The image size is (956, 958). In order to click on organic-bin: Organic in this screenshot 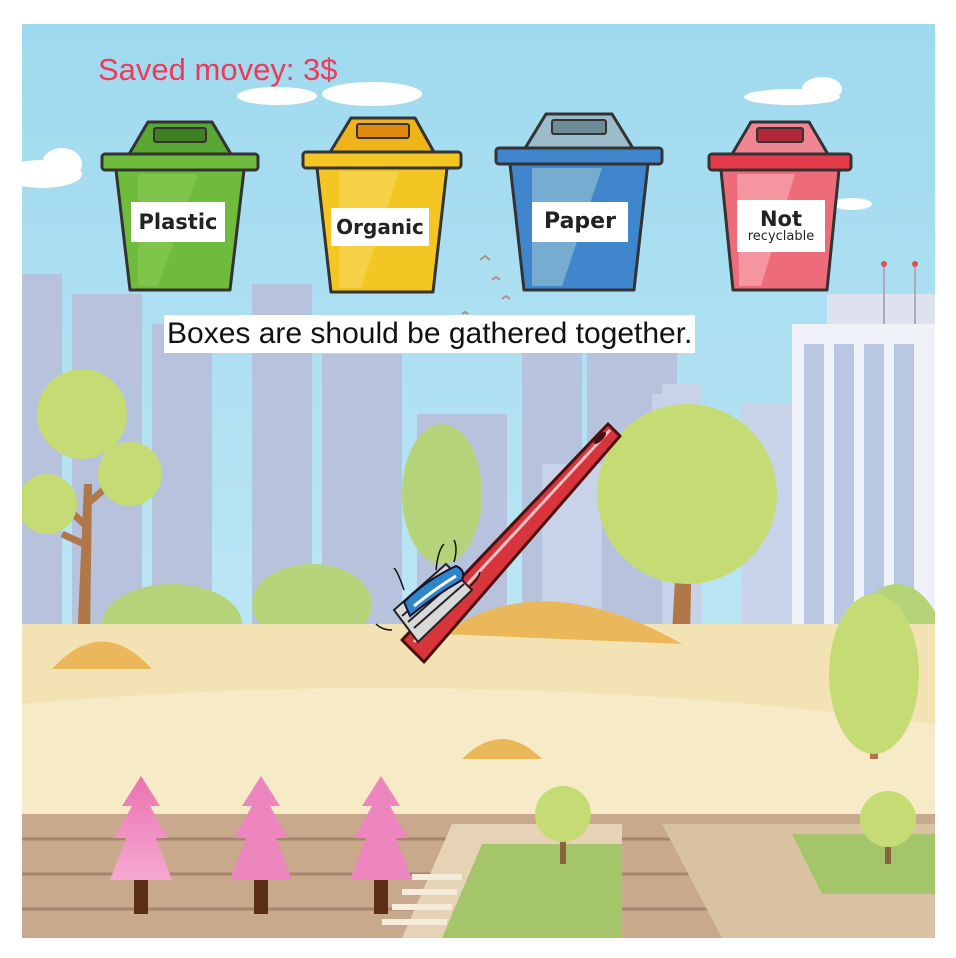, I will do `click(382, 204)`.